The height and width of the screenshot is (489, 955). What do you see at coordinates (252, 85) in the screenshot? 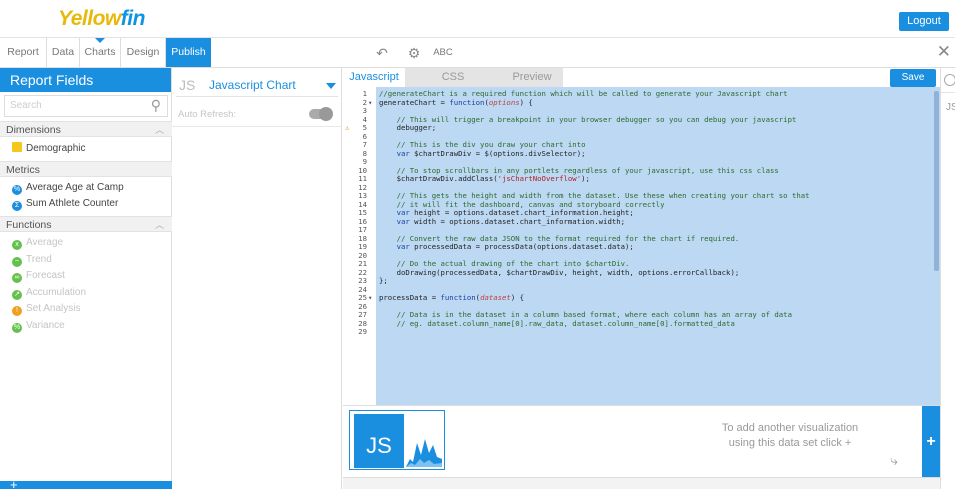
I see `chart-type-label: Javascript Chart` at bounding box center [252, 85].